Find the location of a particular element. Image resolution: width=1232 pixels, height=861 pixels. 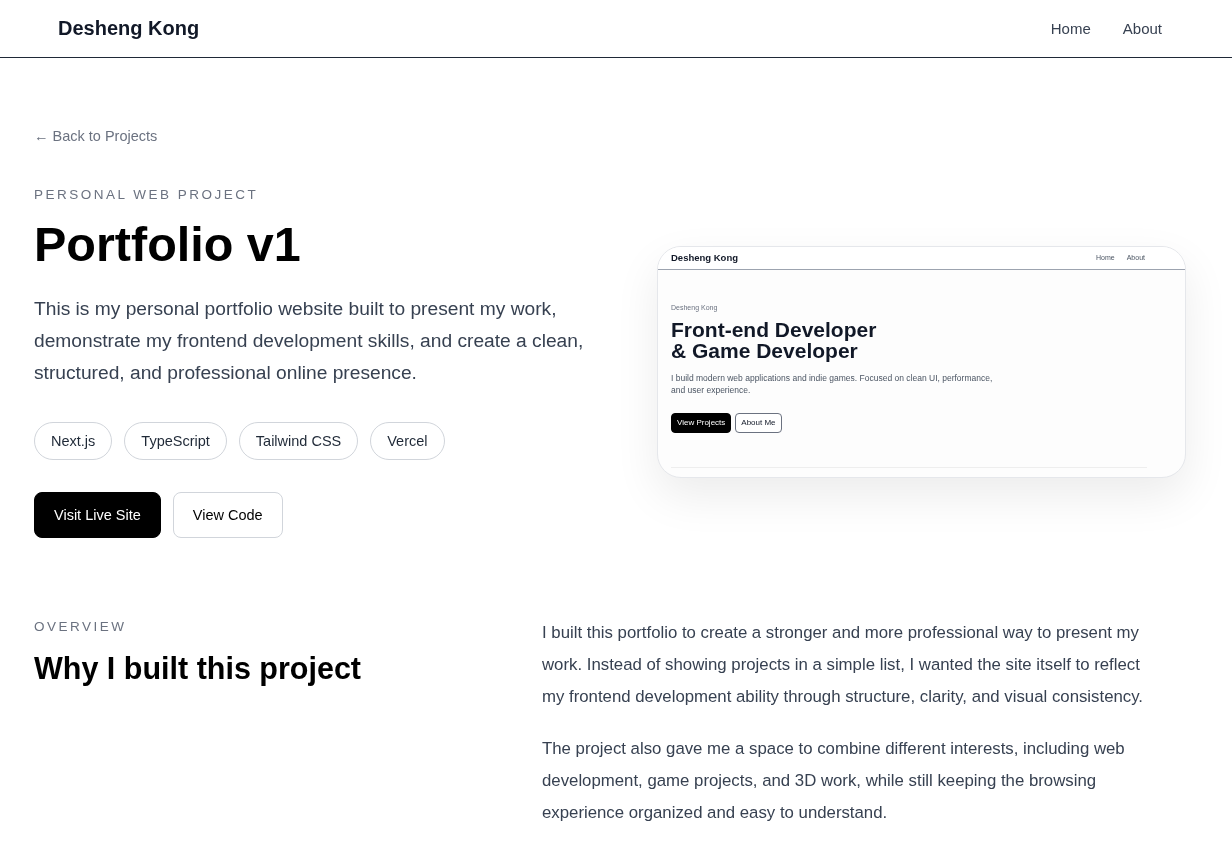

section-label: OVERVIEW is located at coordinates (81, 627).